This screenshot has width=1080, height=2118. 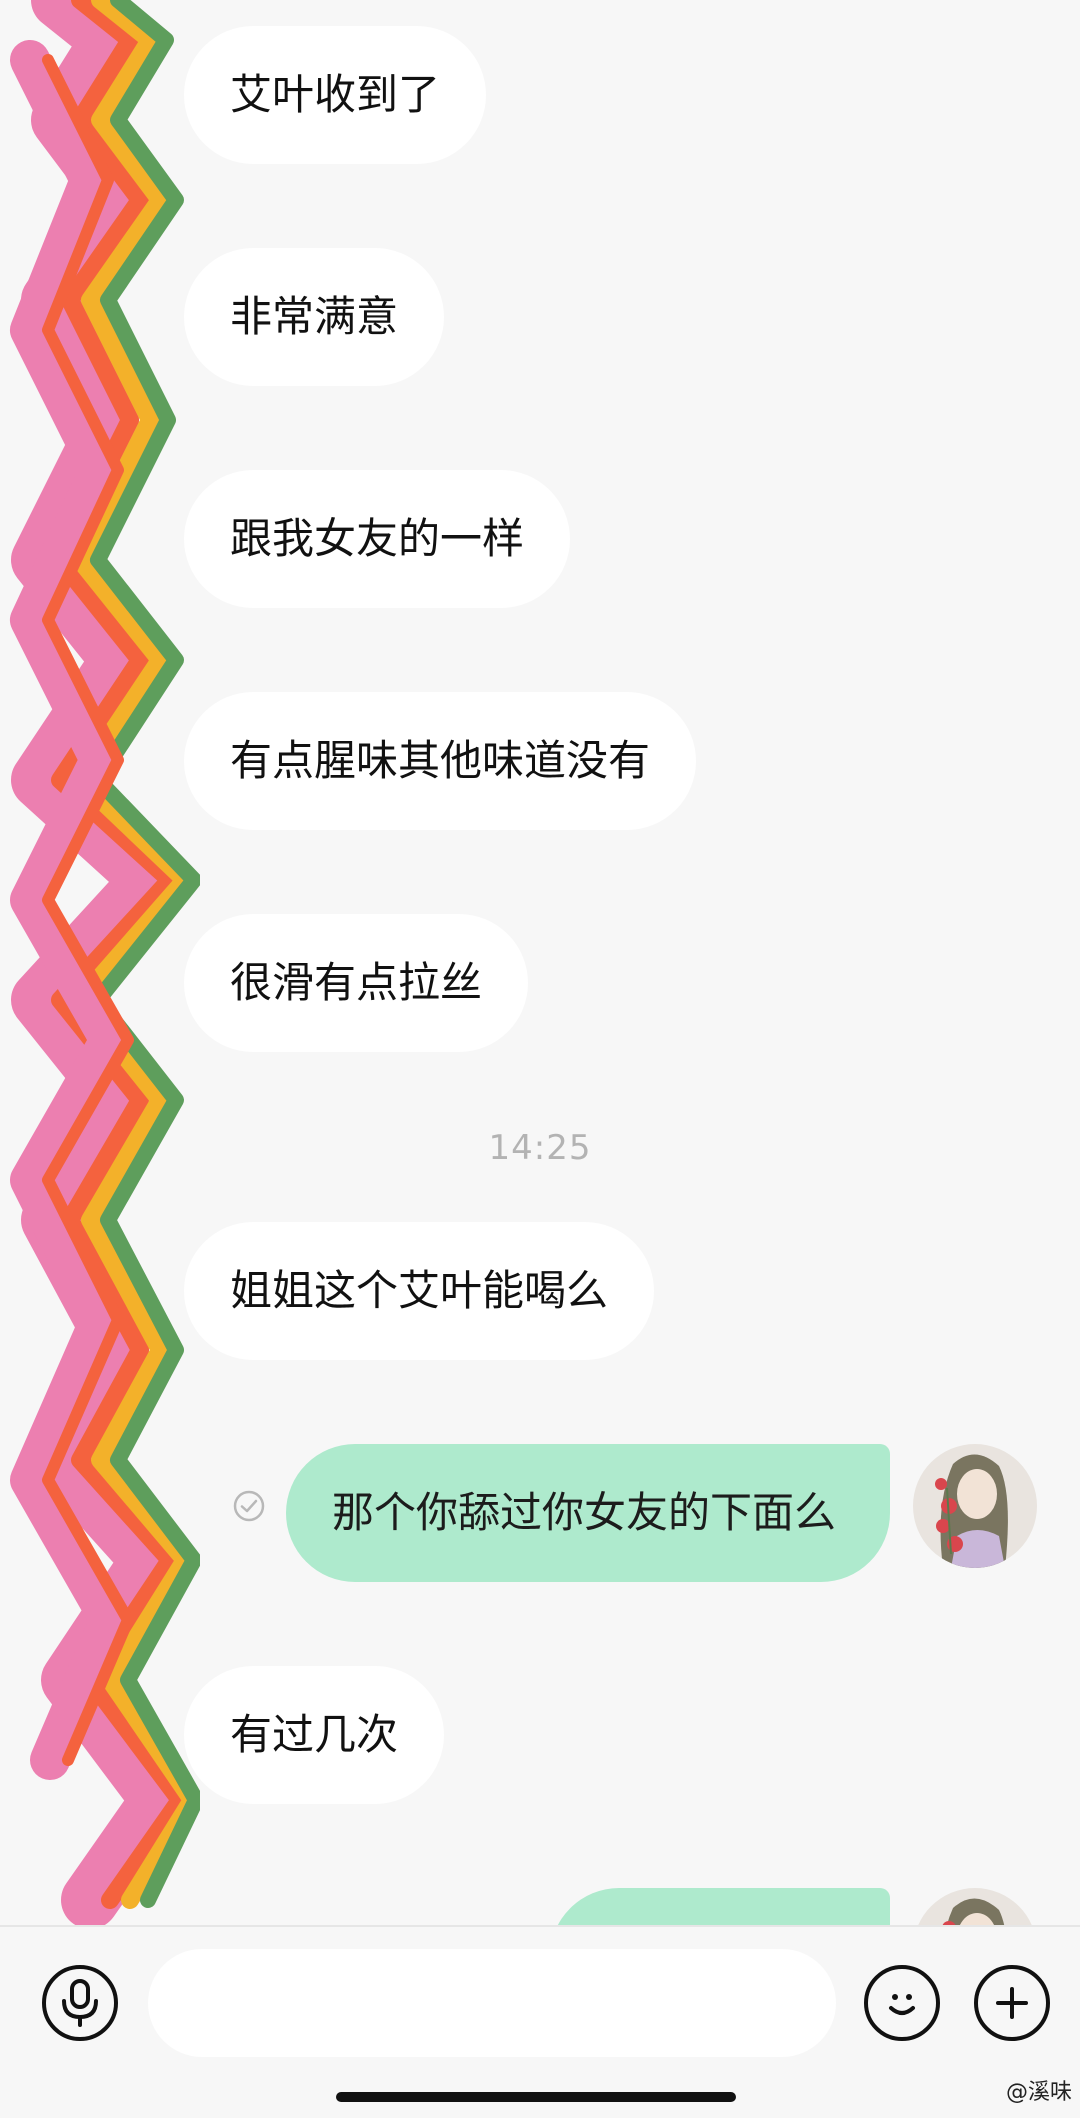 I want to click on input-bar: @溪味, so click(x=540, y=2021).